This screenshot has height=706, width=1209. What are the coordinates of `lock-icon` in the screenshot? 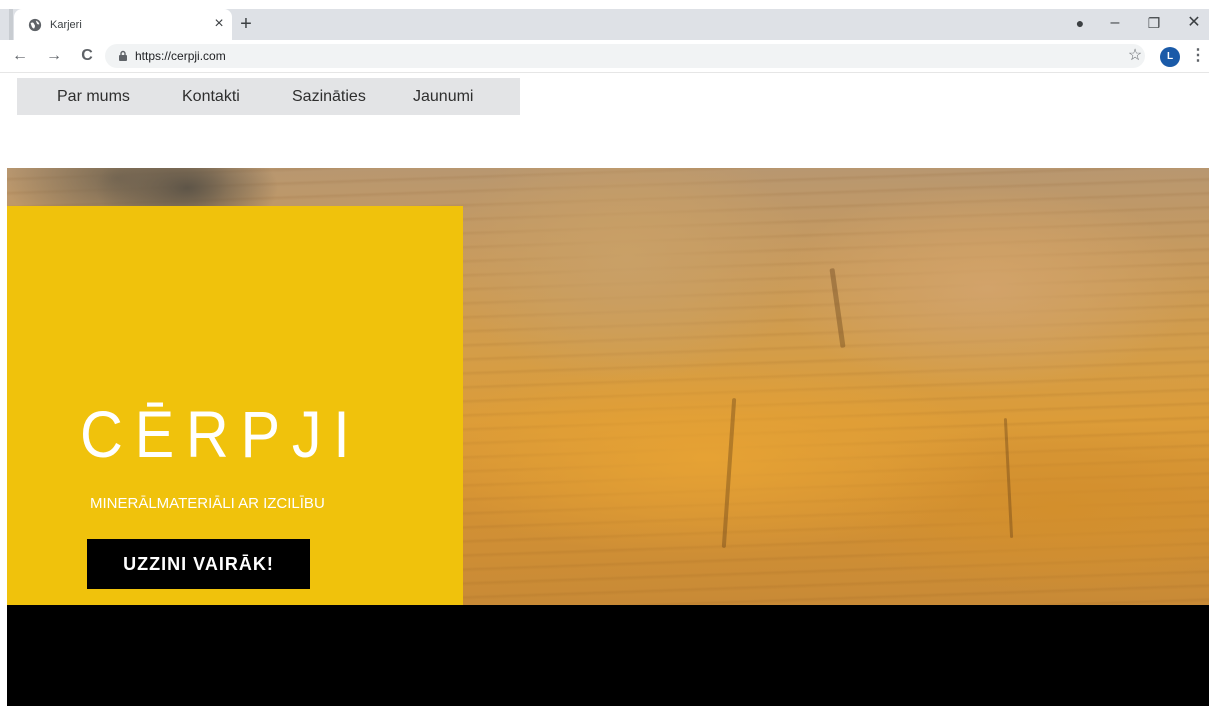 It's located at (123, 55).